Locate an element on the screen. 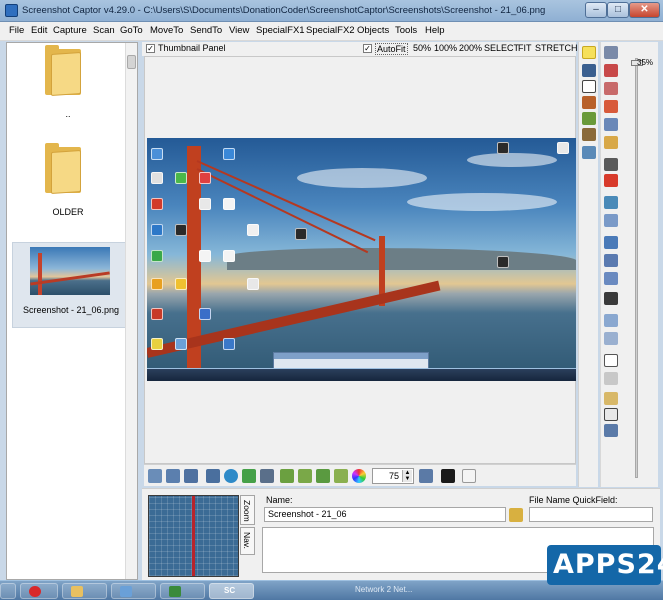 This screenshot has width=663, height=600. record-icon is located at coordinates (611, 180).